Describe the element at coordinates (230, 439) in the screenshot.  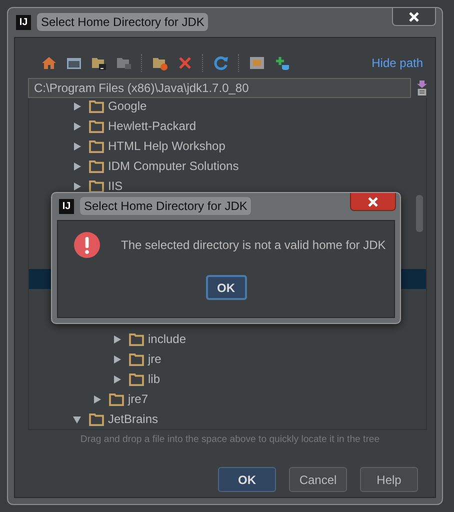
I see `hint-text: Drag and drop a file into the space above to quickly locate it in the tree` at that location.